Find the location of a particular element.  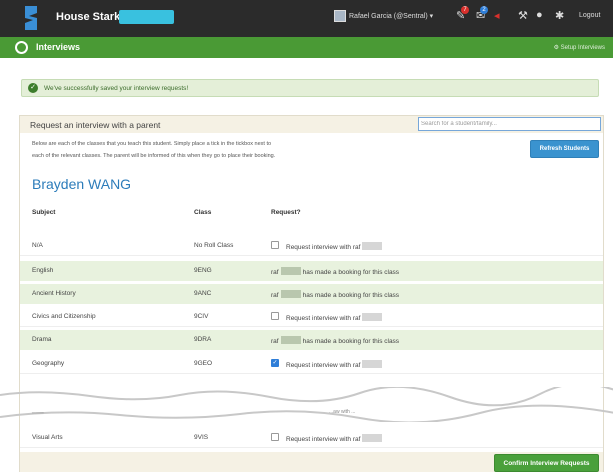

wrench-icon: ⚒ is located at coordinates (523, 15).